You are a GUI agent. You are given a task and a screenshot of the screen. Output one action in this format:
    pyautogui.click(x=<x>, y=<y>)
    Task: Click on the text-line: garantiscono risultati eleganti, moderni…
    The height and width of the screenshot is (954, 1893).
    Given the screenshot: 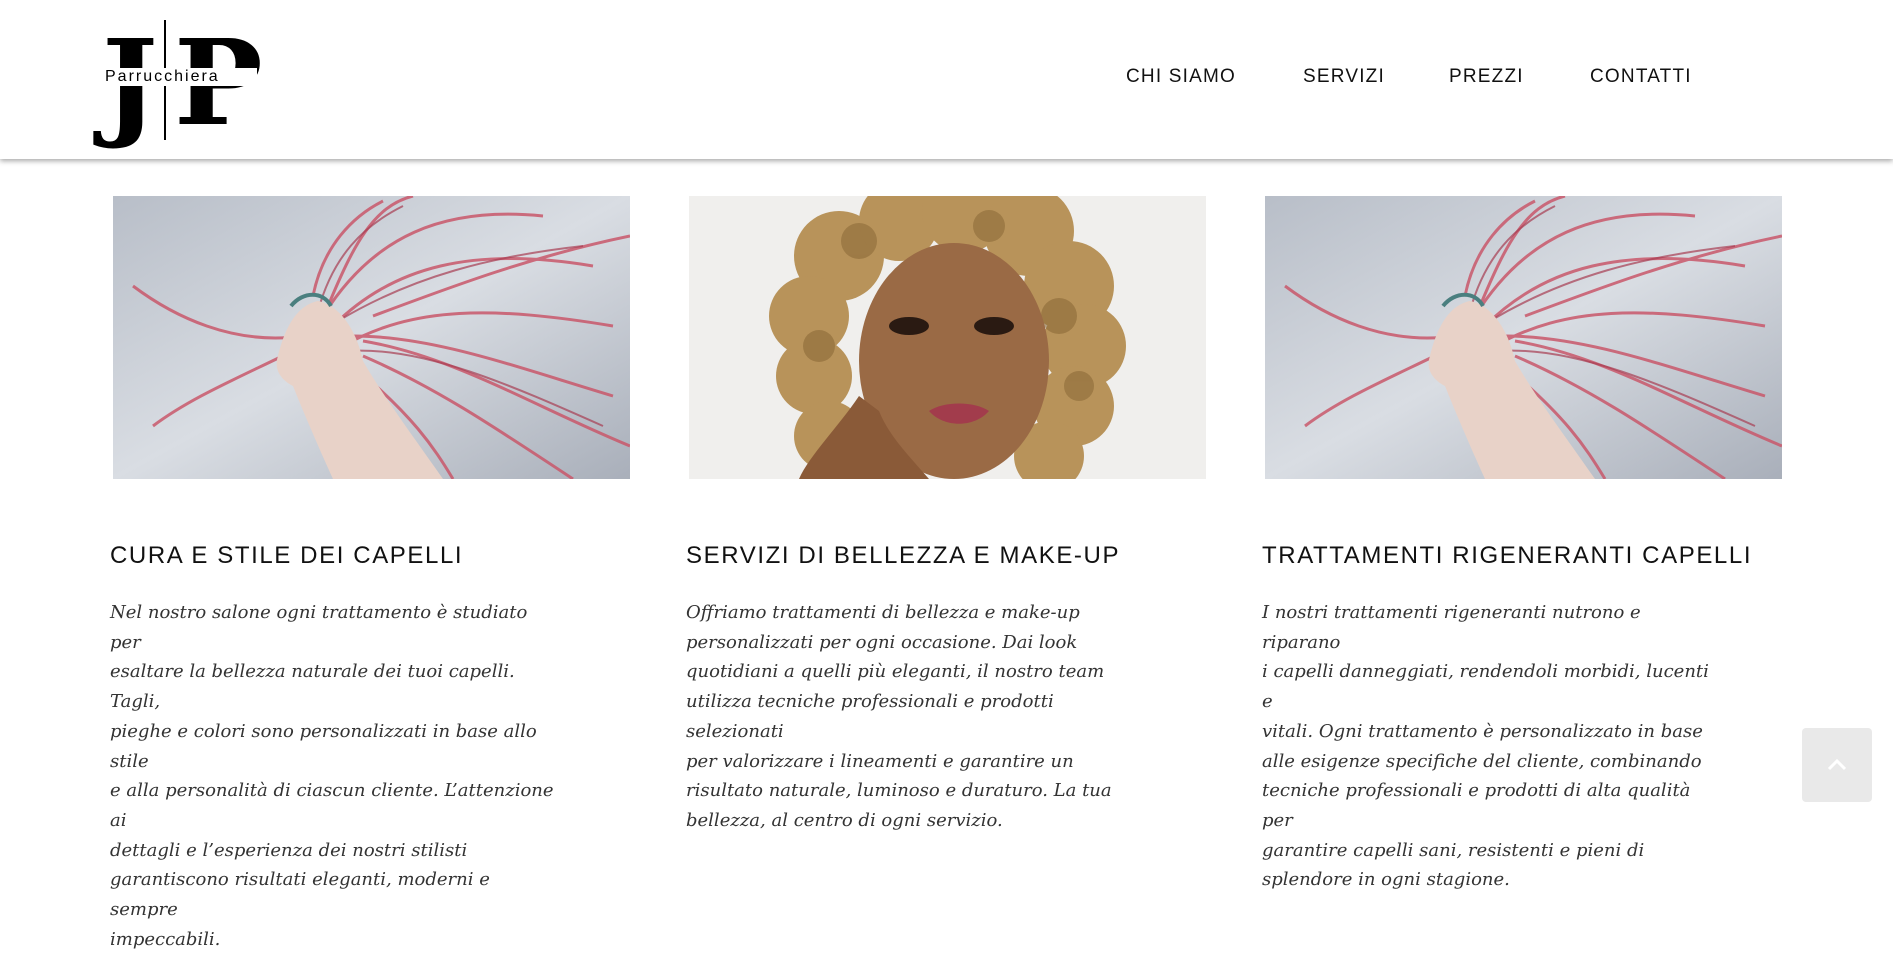 What is the action you would take?
    pyautogui.click(x=300, y=895)
    